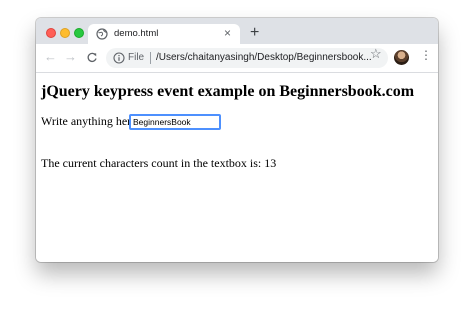 The width and height of the screenshot is (474, 314). What do you see at coordinates (136, 33) in the screenshot?
I see `tab-title: demo.html` at bounding box center [136, 33].